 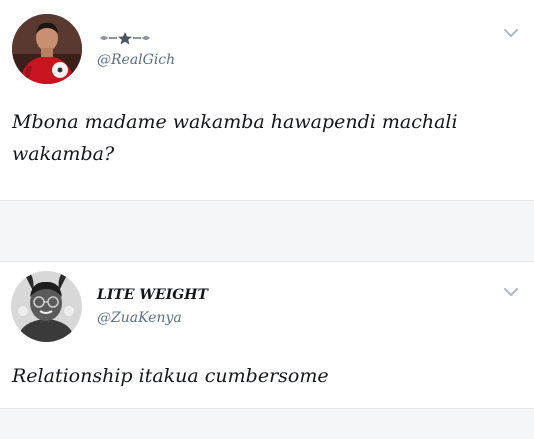 What do you see at coordinates (152, 295) in the screenshot?
I see `tweet-display-name: LITE WEIGHT` at bounding box center [152, 295].